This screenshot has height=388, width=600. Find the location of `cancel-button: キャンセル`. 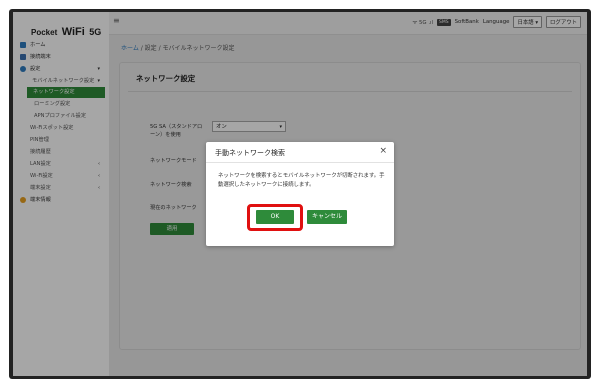

cancel-button: キャンセル is located at coordinates (327, 217).